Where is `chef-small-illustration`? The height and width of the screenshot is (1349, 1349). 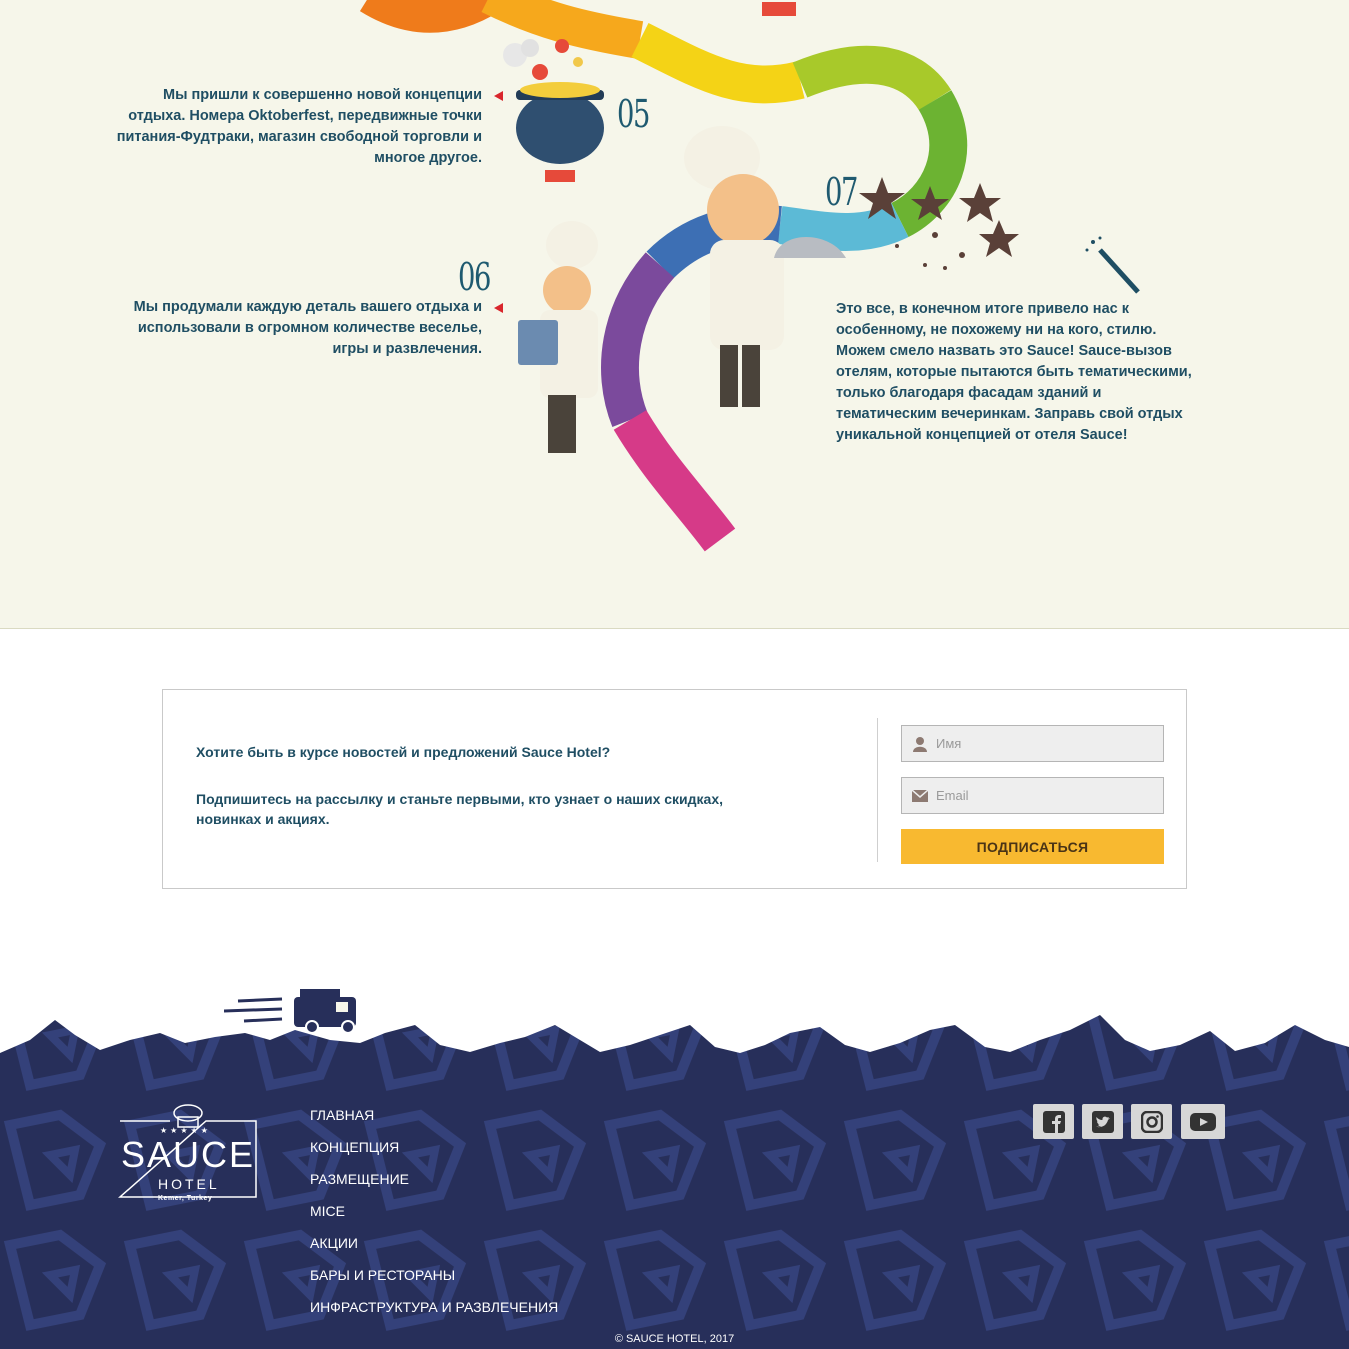
chef-small-illustration is located at coordinates (558, 337).